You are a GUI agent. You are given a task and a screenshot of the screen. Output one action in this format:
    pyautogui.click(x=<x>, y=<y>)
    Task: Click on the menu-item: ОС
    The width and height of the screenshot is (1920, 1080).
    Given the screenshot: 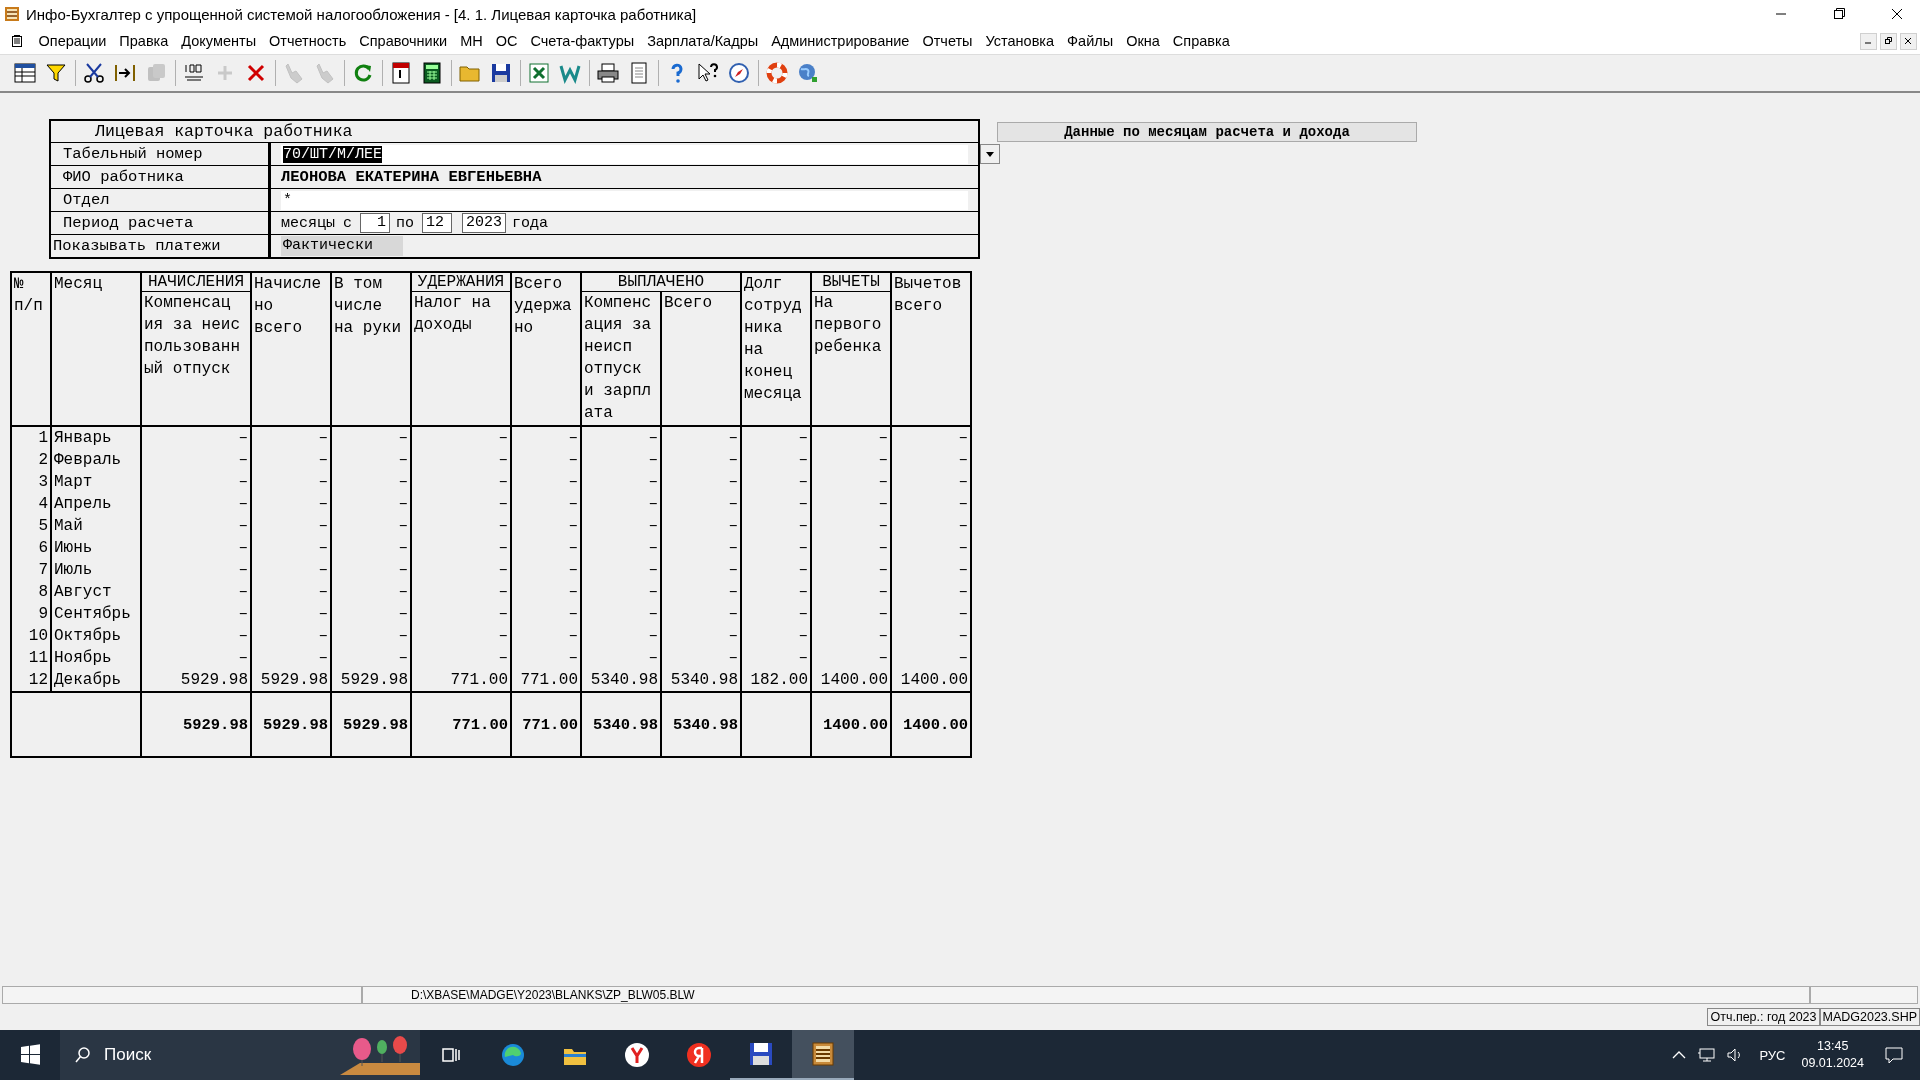 What is the action you would take?
    pyautogui.click(x=506, y=41)
    